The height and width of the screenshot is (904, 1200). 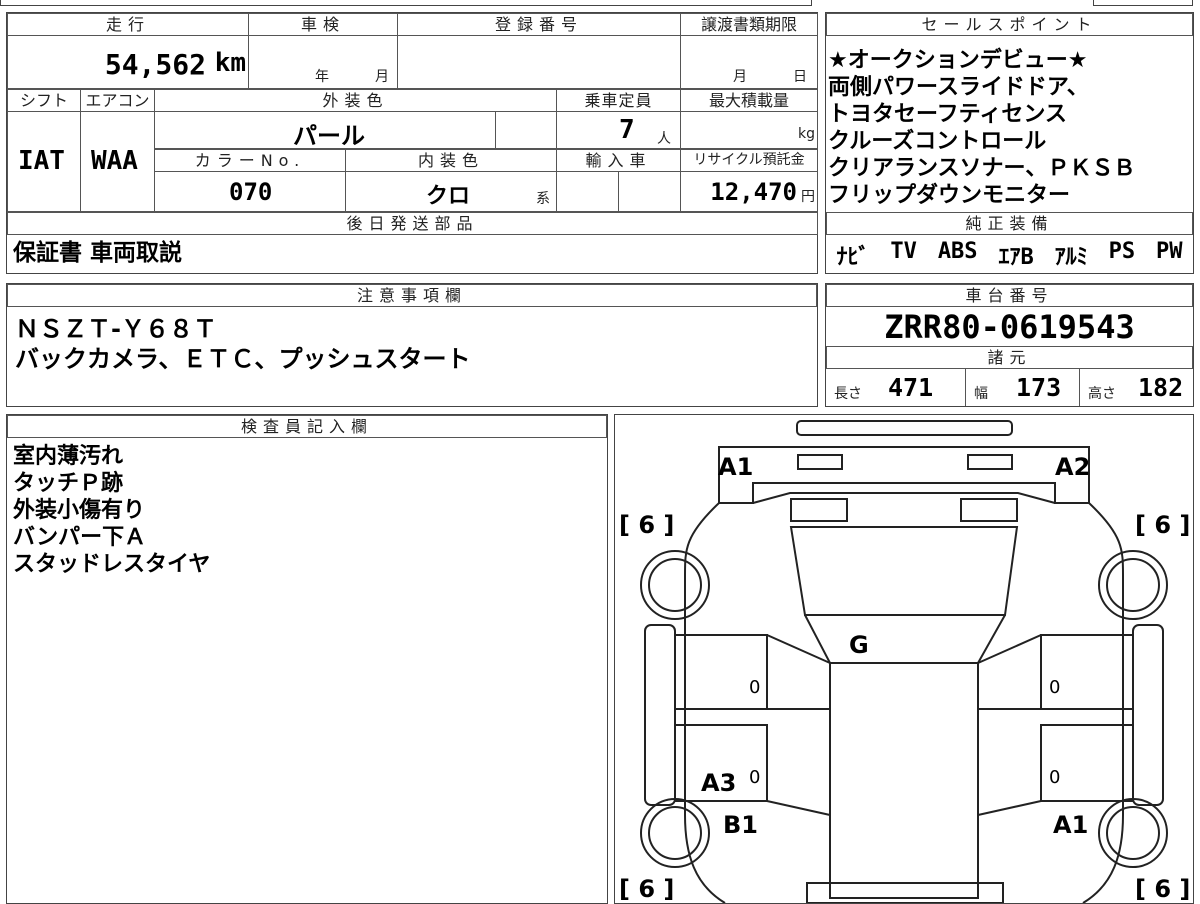 What do you see at coordinates (740, 825) in the screenshot?
I see `label-b1: B1` at bounding box center [740, 825].